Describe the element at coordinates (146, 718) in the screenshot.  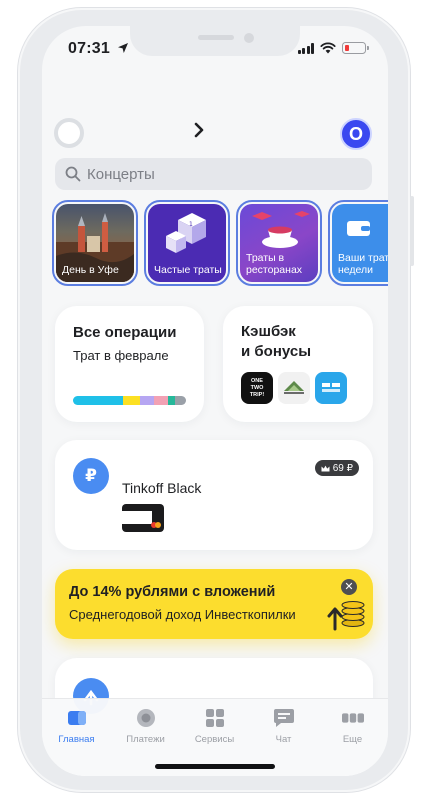
I see `payments-icon` at that location.